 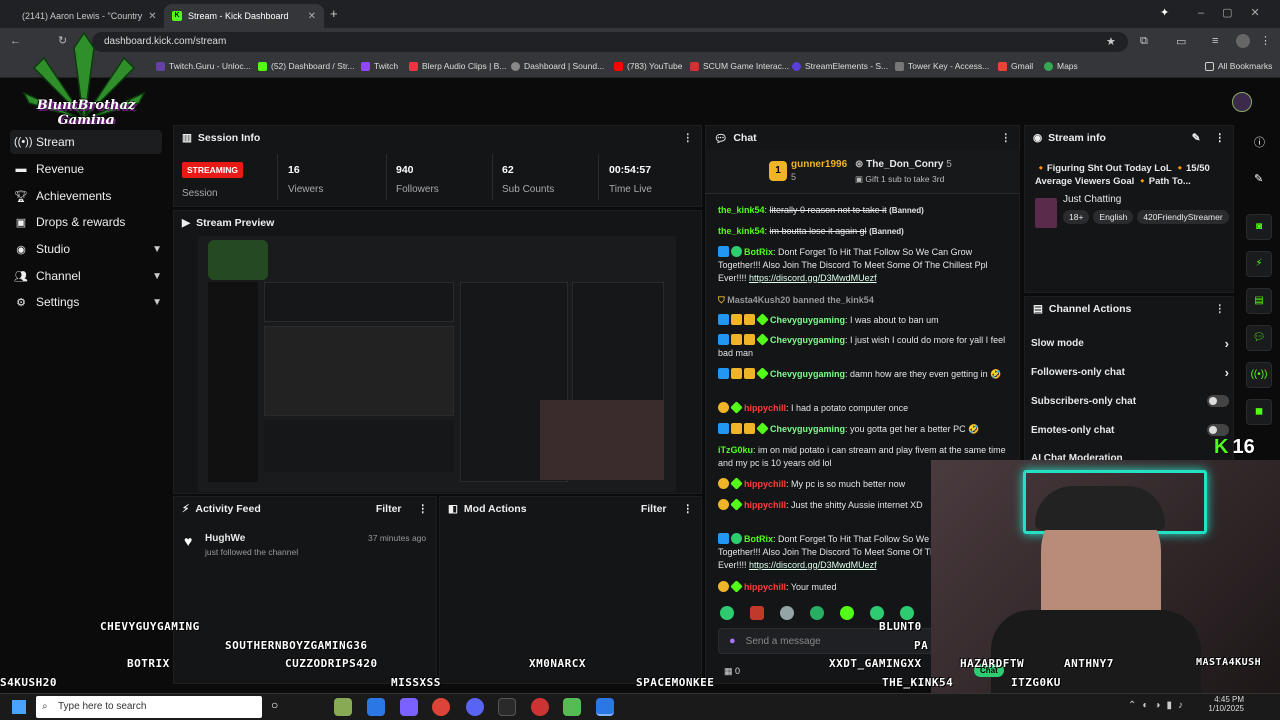 I want to click on mic-icon: ●, so click(x=732, y=641).